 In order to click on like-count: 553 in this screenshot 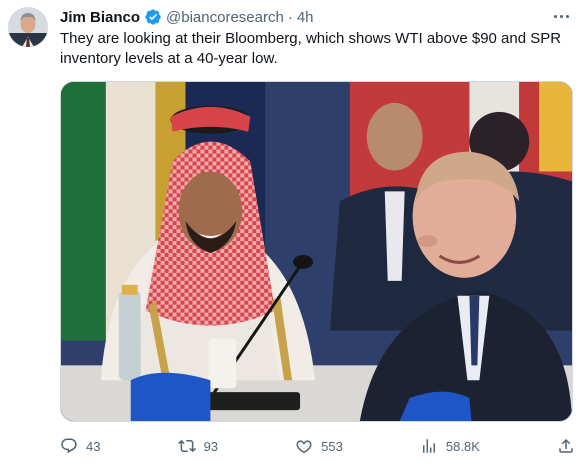, I will do `click(332, 446)`.